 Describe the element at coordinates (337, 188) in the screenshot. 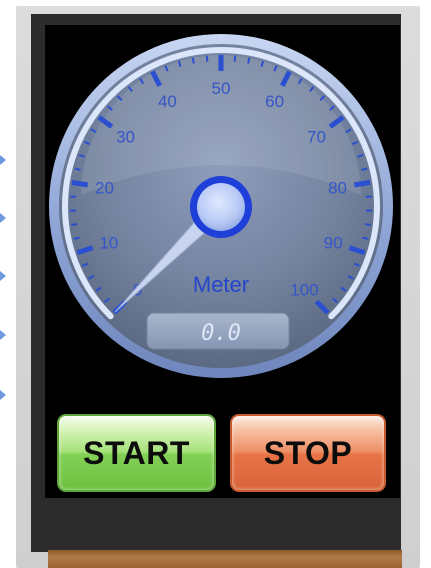

I see `tick-label-80: 80` at that location.